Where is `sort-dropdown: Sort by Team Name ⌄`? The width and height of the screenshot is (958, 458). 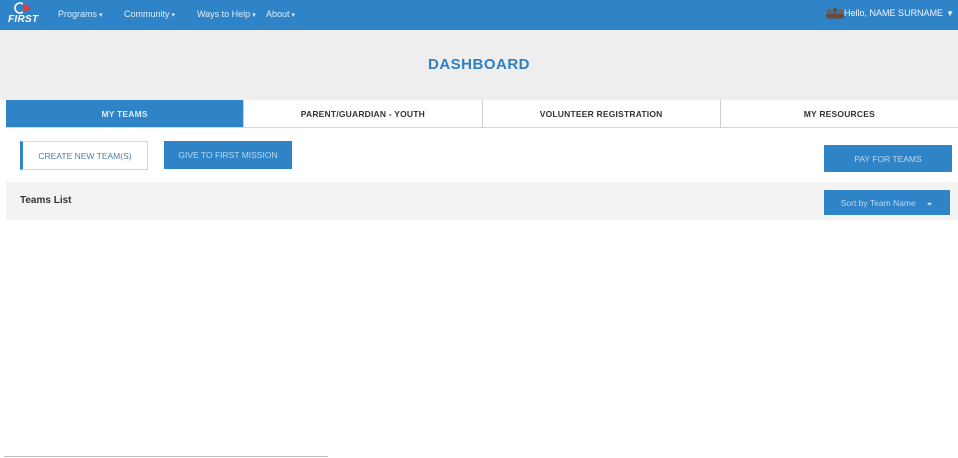
sort-dropdown: Sort by Team Name ⌄ is located at coordinates (887, 202).